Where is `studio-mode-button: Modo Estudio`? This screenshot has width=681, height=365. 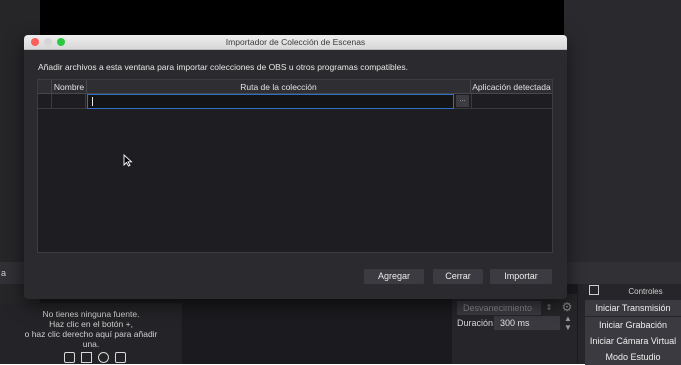 studio-mode-button: Modo Estudio is located at coordinates (633, 357).